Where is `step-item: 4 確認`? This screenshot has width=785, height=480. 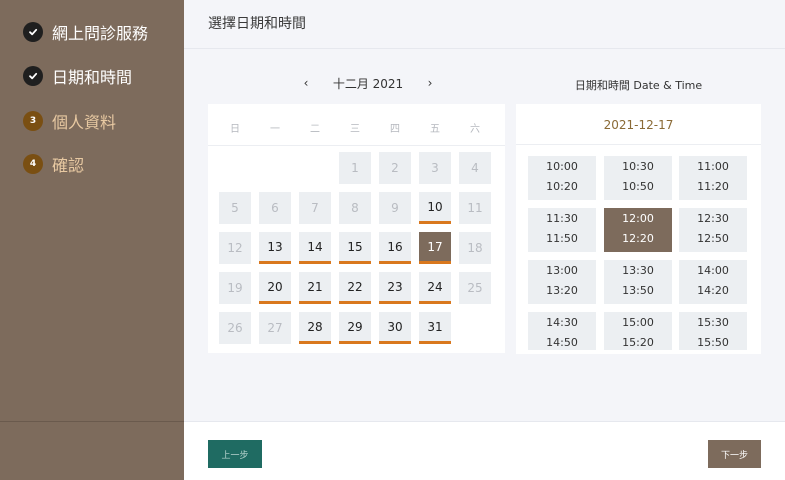
step-item: 4 確認 is located at coordinates (53, 164).